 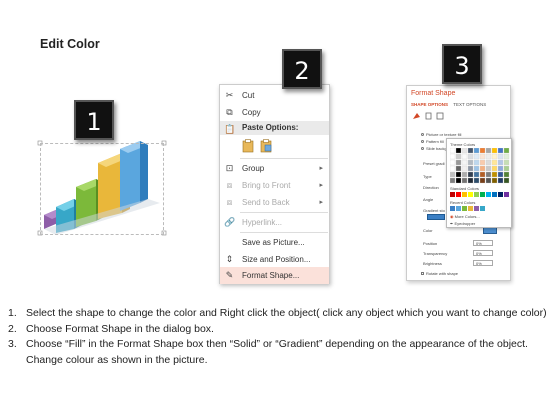 I want to click on position-label: Position, so click(x=430, y=243).